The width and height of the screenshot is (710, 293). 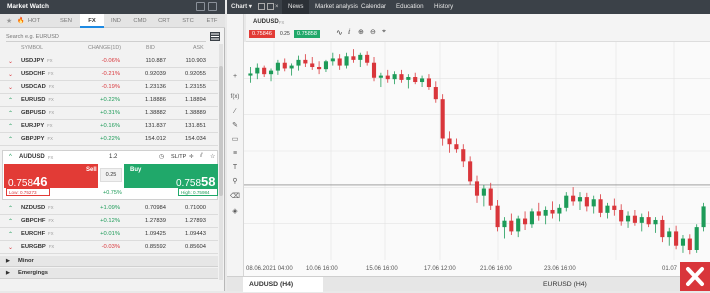 What do you see at coordinates (164, 21) in the screenshot?
I see `tab-crt: CRT` at bounding box center [164, 21].